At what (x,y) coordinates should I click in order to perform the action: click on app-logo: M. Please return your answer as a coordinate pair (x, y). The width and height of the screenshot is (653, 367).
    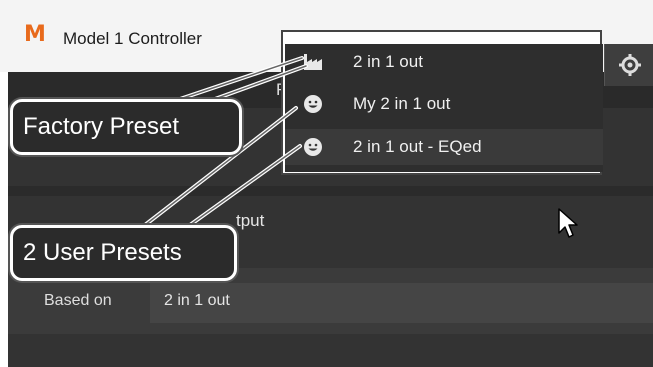
    Looking at the image, I should click on (35, 34).